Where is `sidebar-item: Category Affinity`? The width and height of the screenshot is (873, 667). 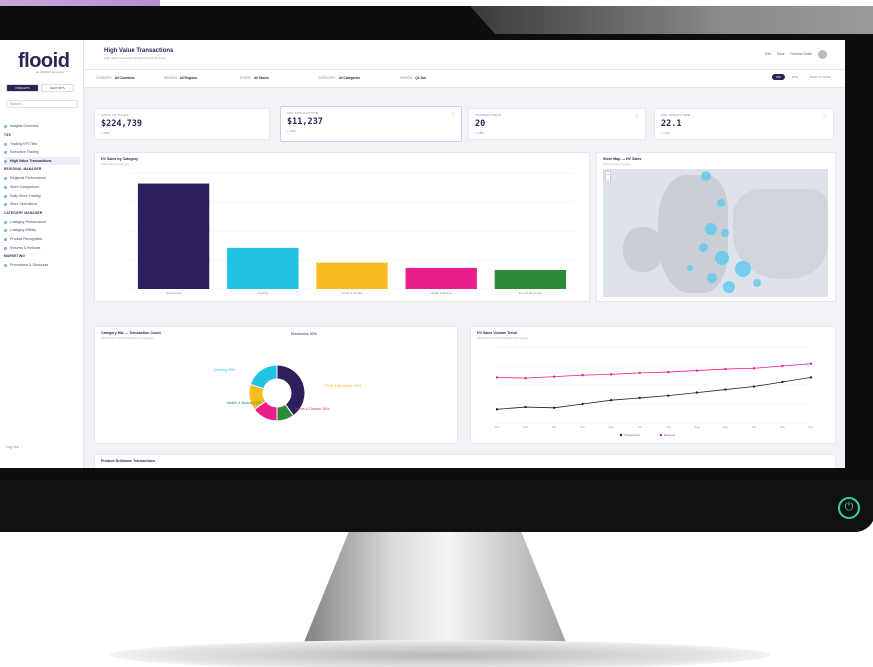 sidebar-item: Category Affinity is located at coordinates (42, 230).